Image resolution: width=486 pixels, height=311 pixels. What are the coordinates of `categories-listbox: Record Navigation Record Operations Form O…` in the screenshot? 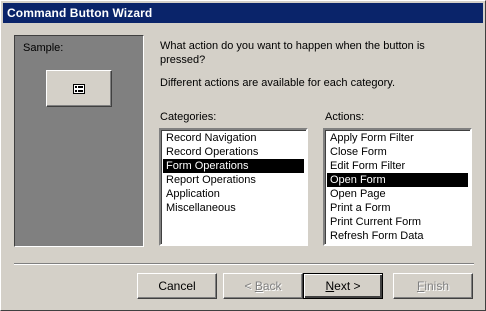 It's located at (233, 187).